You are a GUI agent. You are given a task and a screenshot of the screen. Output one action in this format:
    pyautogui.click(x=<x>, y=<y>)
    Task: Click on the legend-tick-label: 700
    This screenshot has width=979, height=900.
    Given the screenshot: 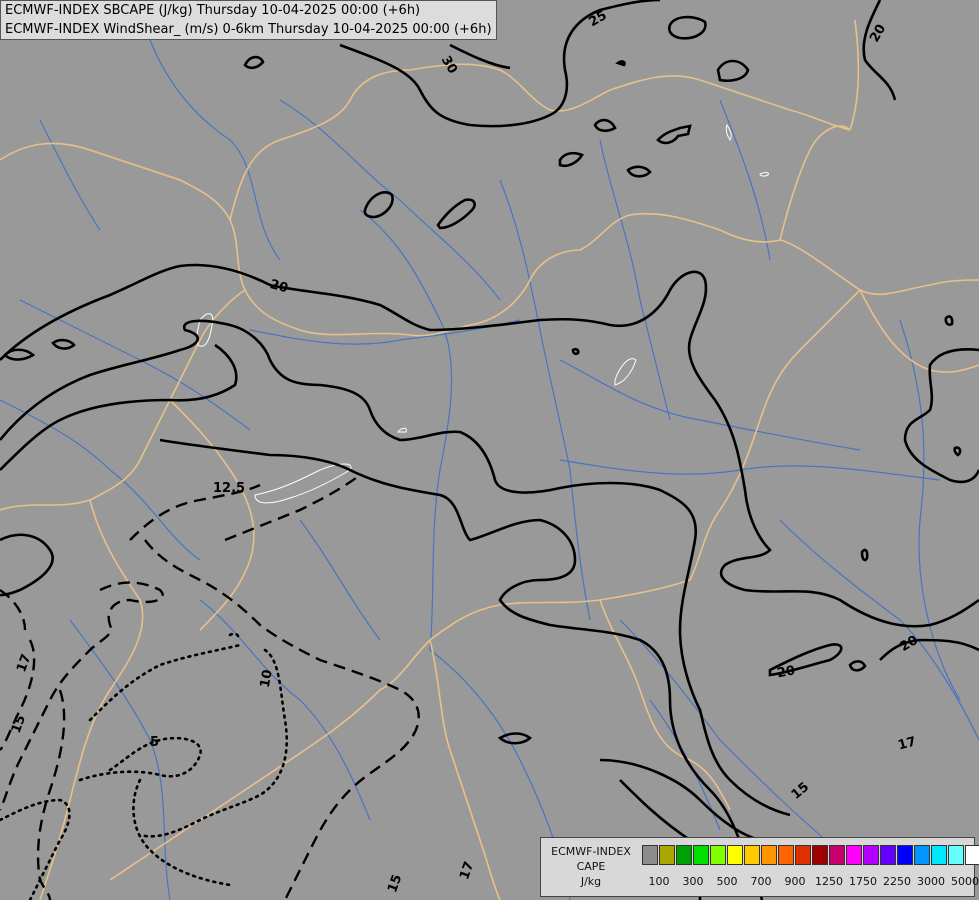 What is the action you would take?
    pyautogui.click(x=761, y=881)
    